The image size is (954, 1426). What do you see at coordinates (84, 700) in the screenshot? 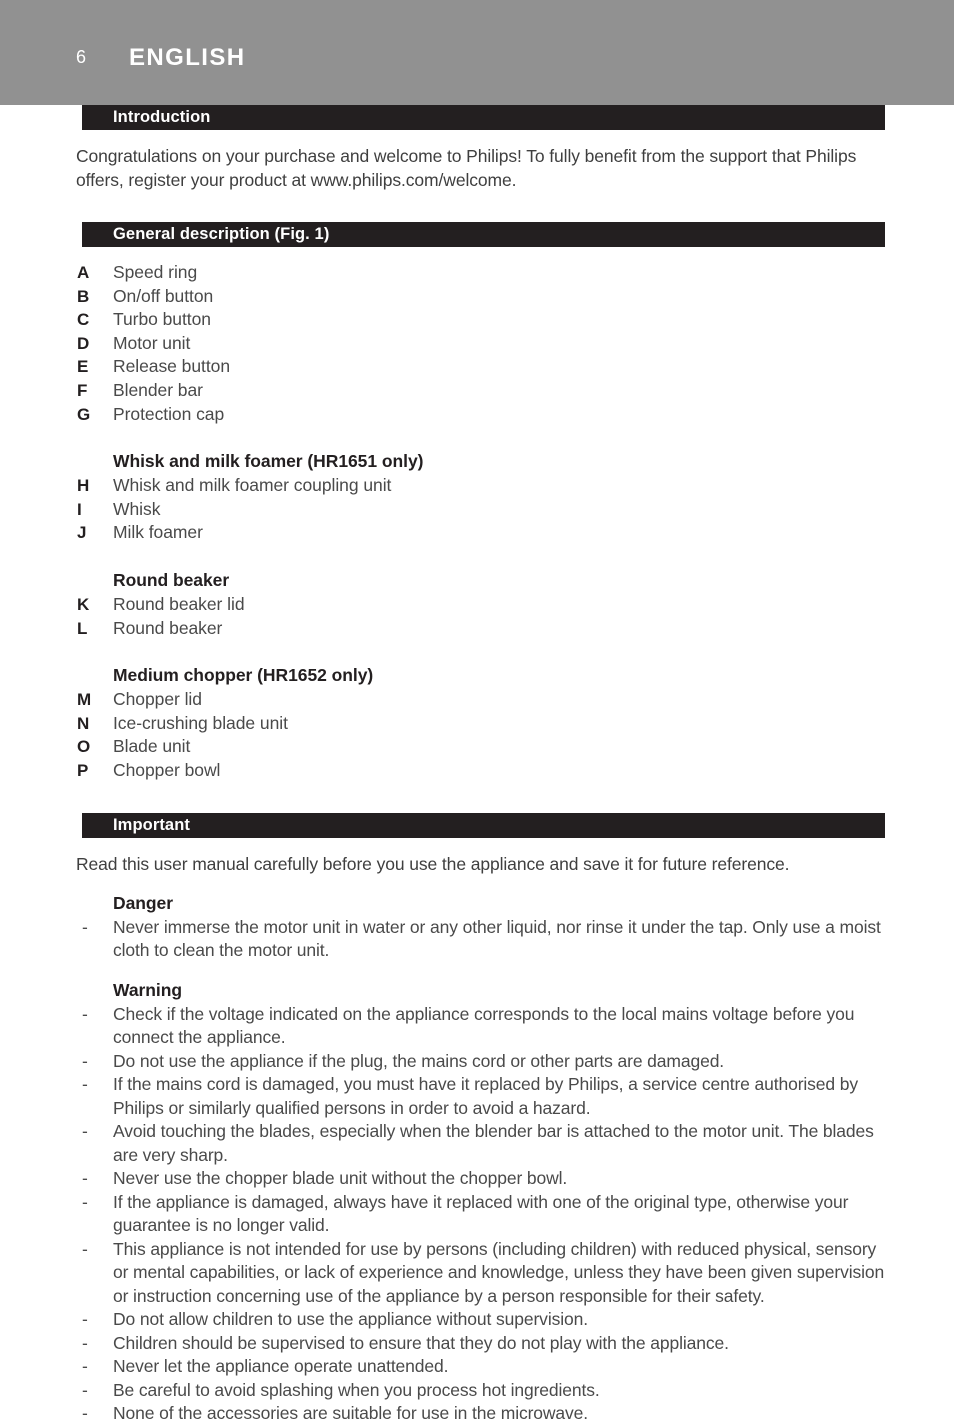
I see `part-letter: M` at bounding box center [84, 700].